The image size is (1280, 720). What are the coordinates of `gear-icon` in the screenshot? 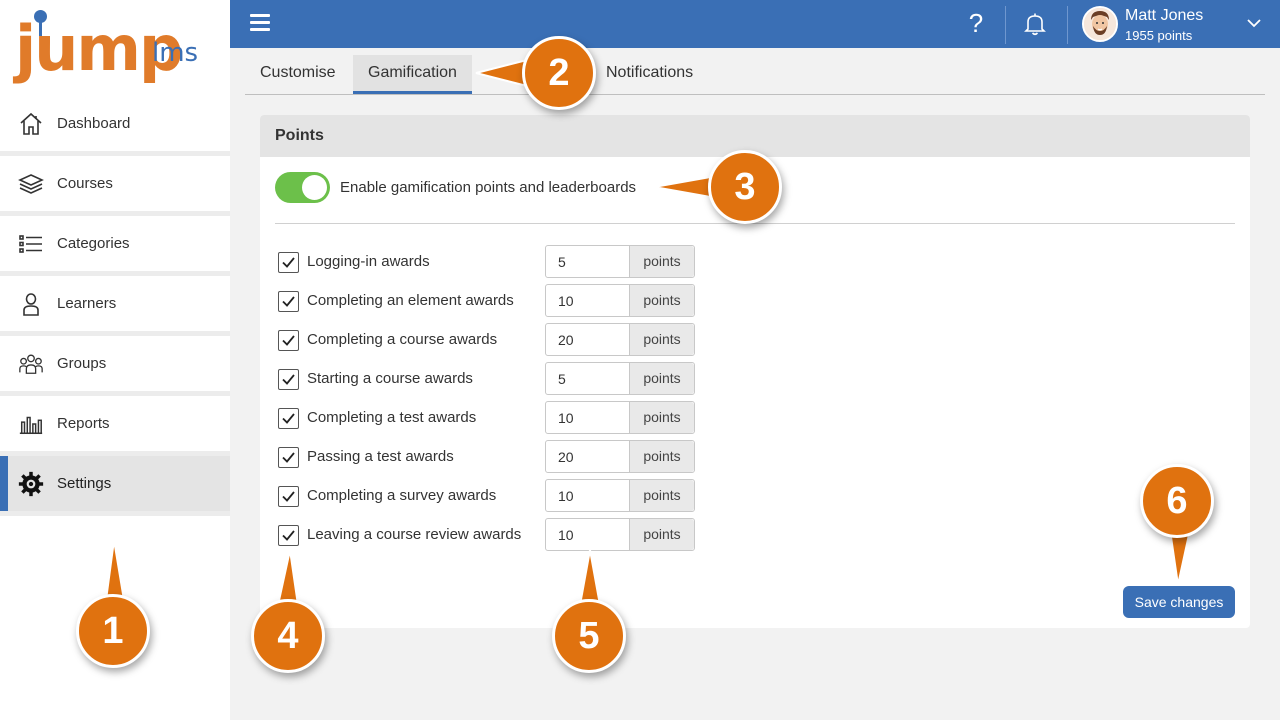 It's located at (31, 484).